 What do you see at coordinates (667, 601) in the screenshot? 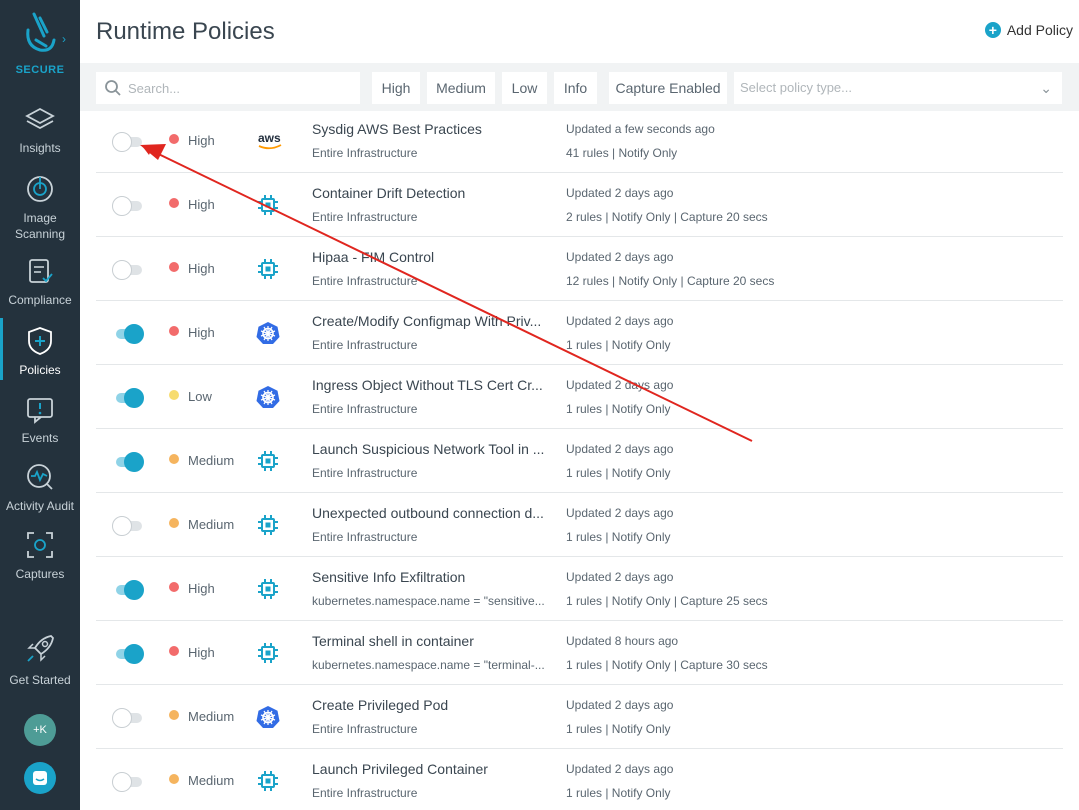
I see `policy-meta: 1 rules | Notify Only | Capture 25 secs` at bounding box center [667, 601].